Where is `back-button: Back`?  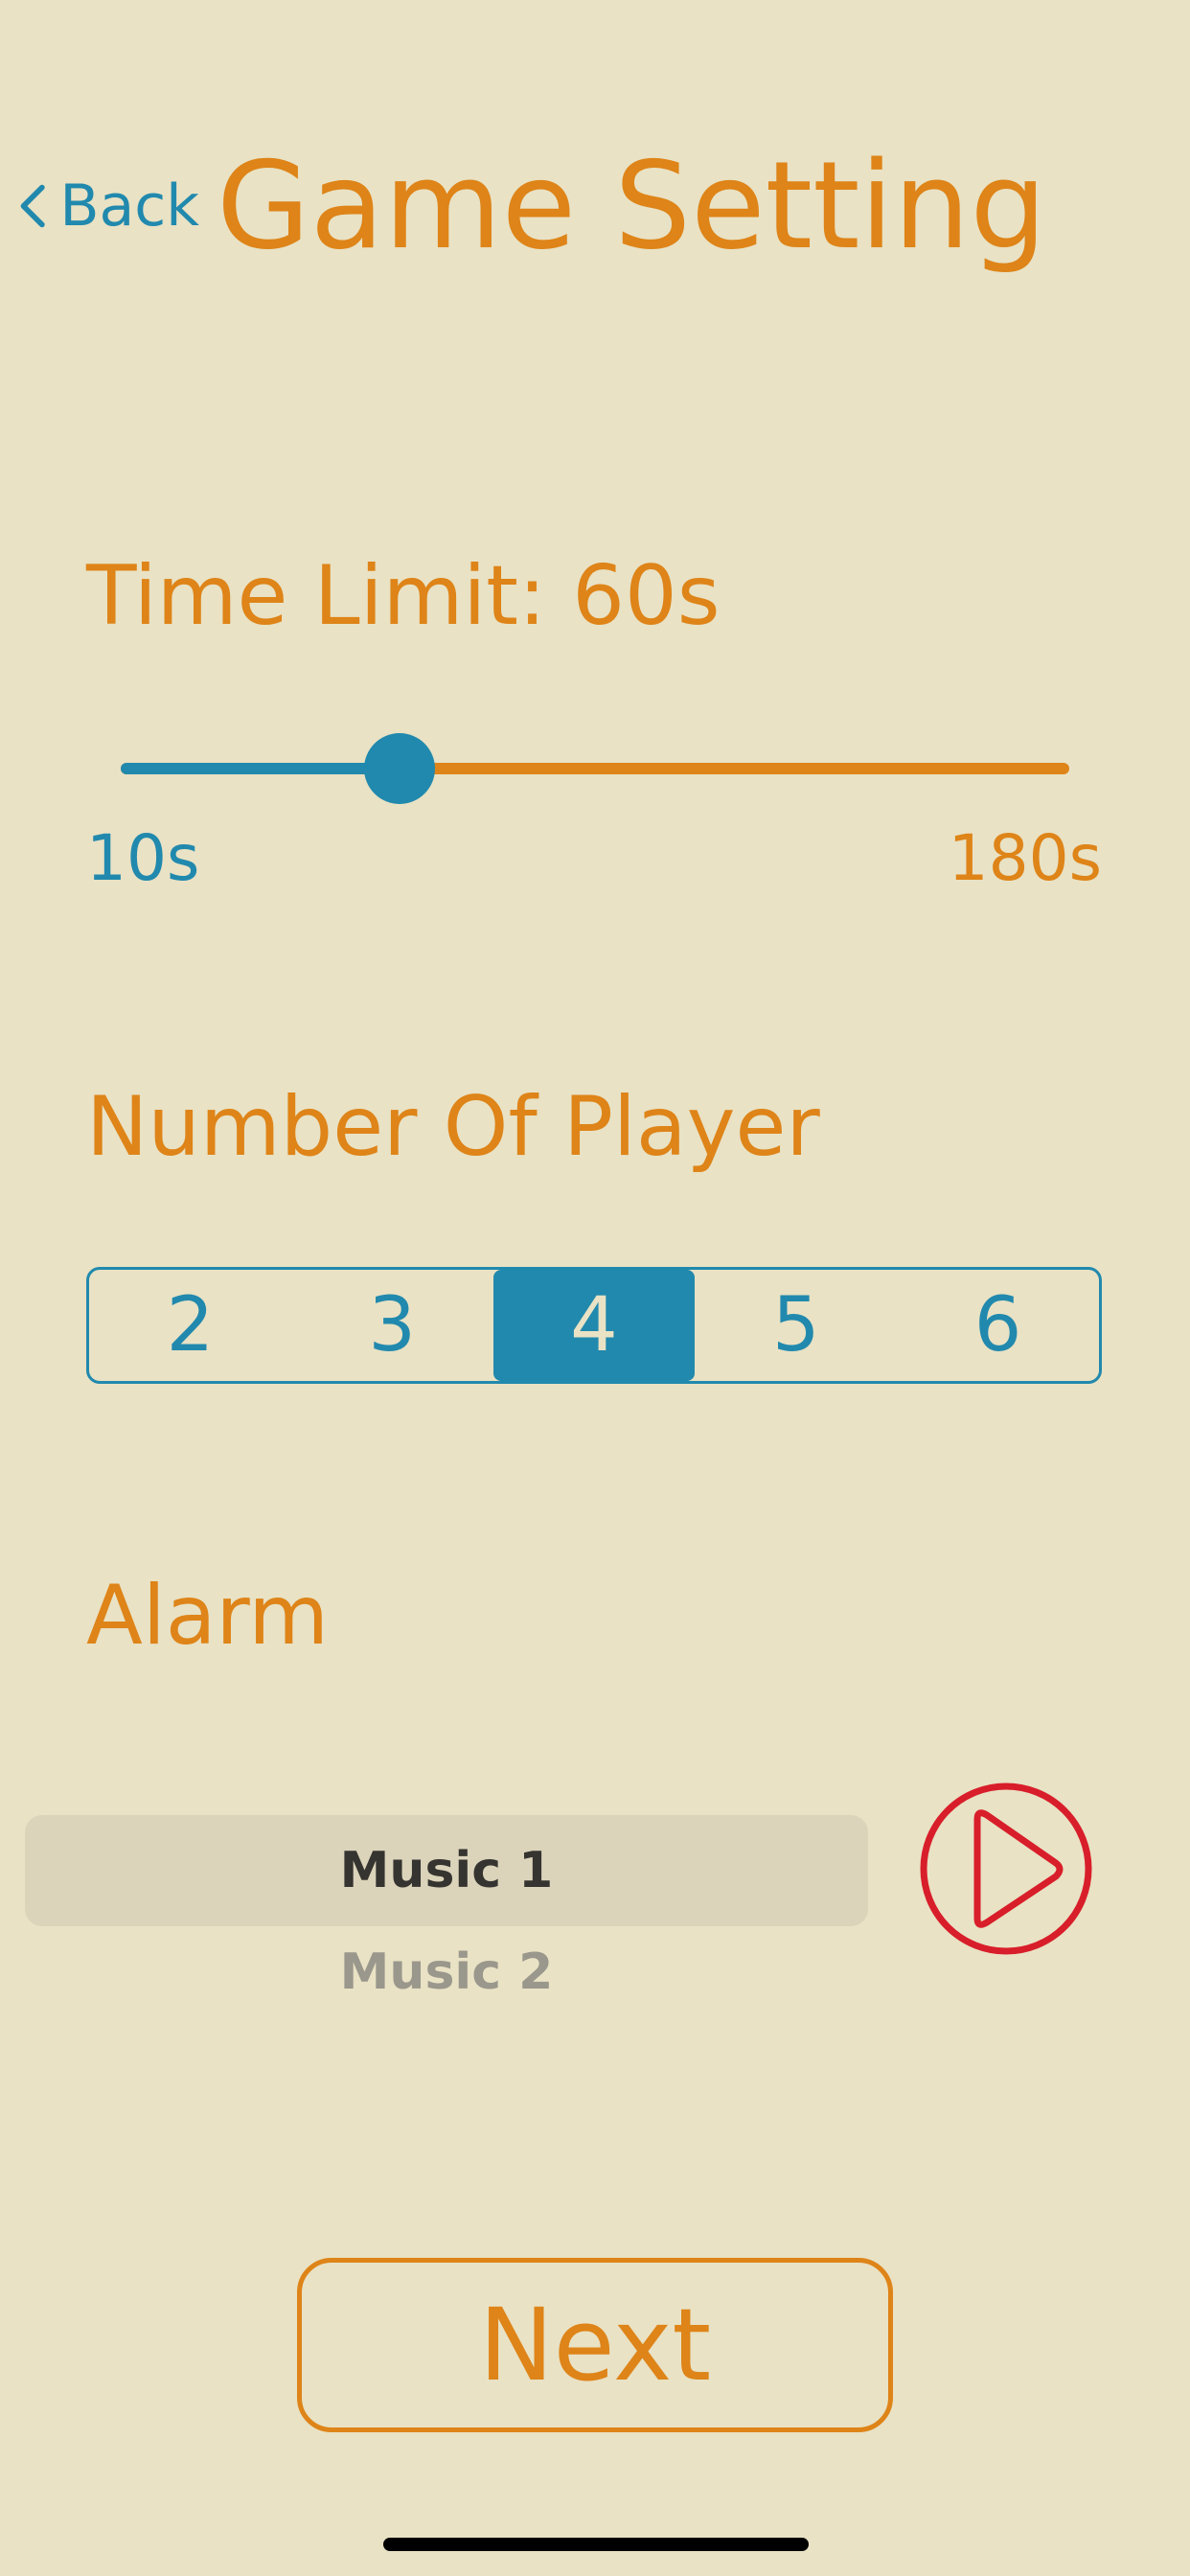 back-button: Back is located at coordinates (108, 206).